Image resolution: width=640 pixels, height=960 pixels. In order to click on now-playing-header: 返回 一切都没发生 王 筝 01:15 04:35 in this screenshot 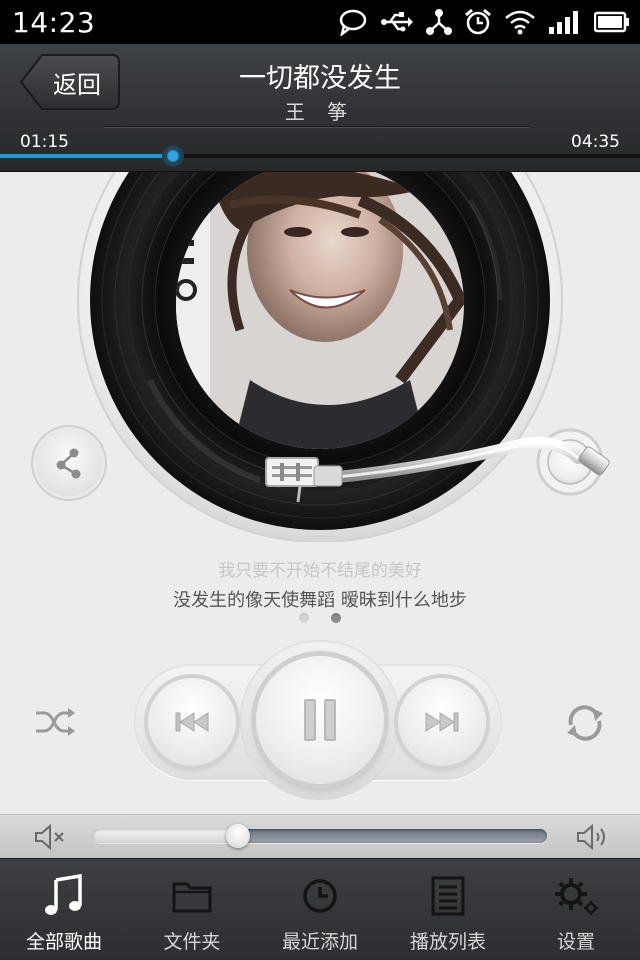, I will do `click(320, 108)`.